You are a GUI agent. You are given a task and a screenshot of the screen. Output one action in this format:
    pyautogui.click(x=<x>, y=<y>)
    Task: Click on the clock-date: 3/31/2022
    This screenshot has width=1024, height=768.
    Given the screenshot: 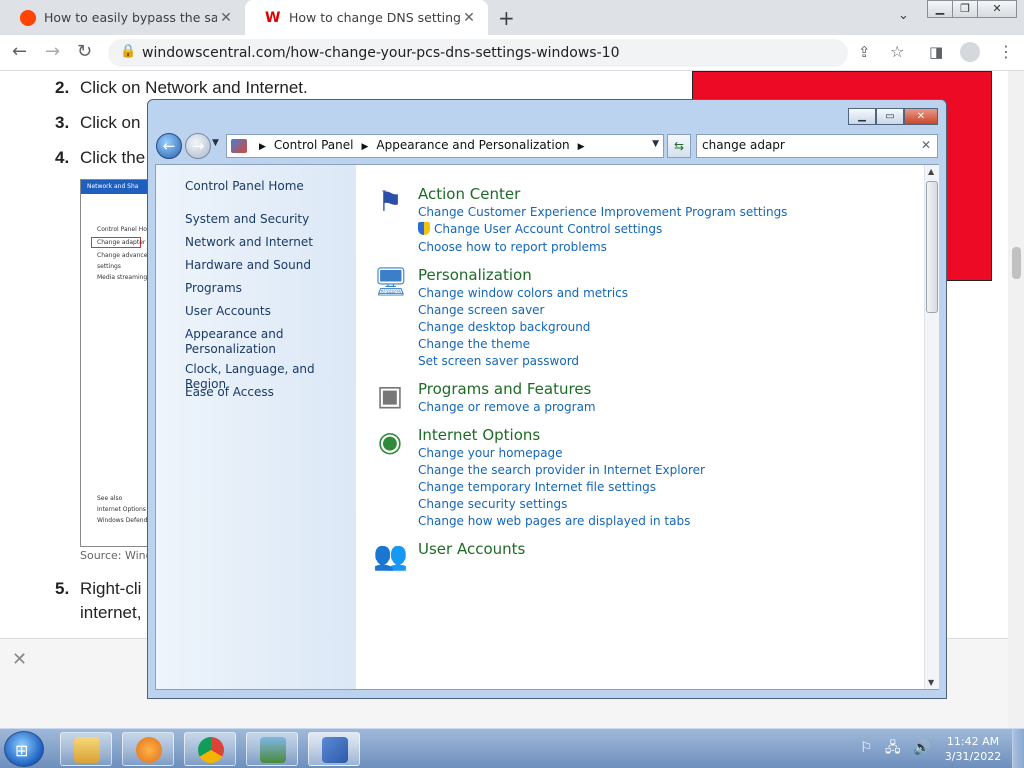 What is the action you would take?
    pyautogui.click(x=973, y=756)
    